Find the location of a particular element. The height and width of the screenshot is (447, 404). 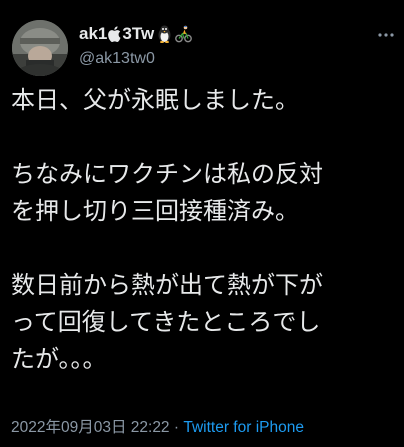

more-options-icon is located at coordinates (386, 35).